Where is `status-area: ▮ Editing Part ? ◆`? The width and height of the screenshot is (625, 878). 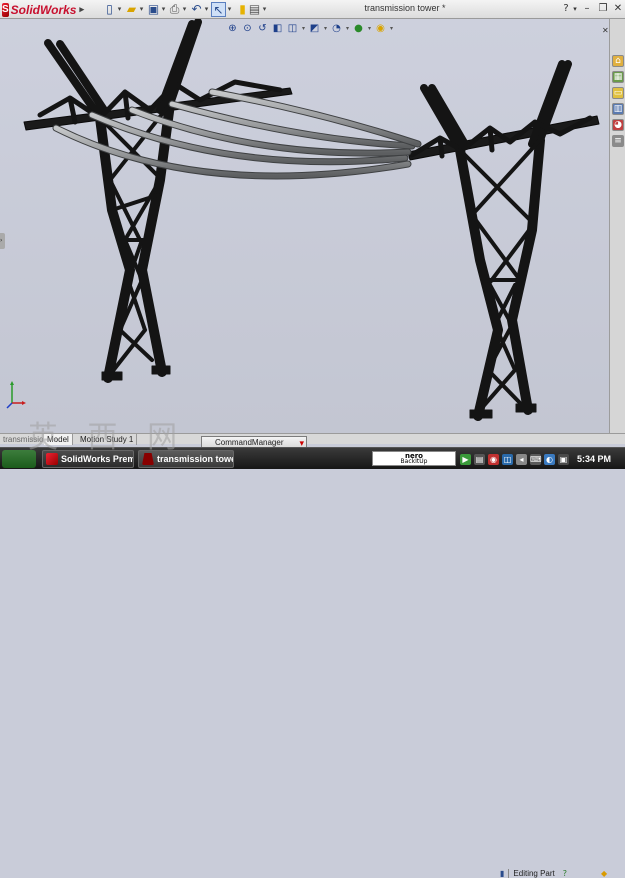
status-area: ▮ Editing Part ? ◆ is located at coordinates (553, 873).